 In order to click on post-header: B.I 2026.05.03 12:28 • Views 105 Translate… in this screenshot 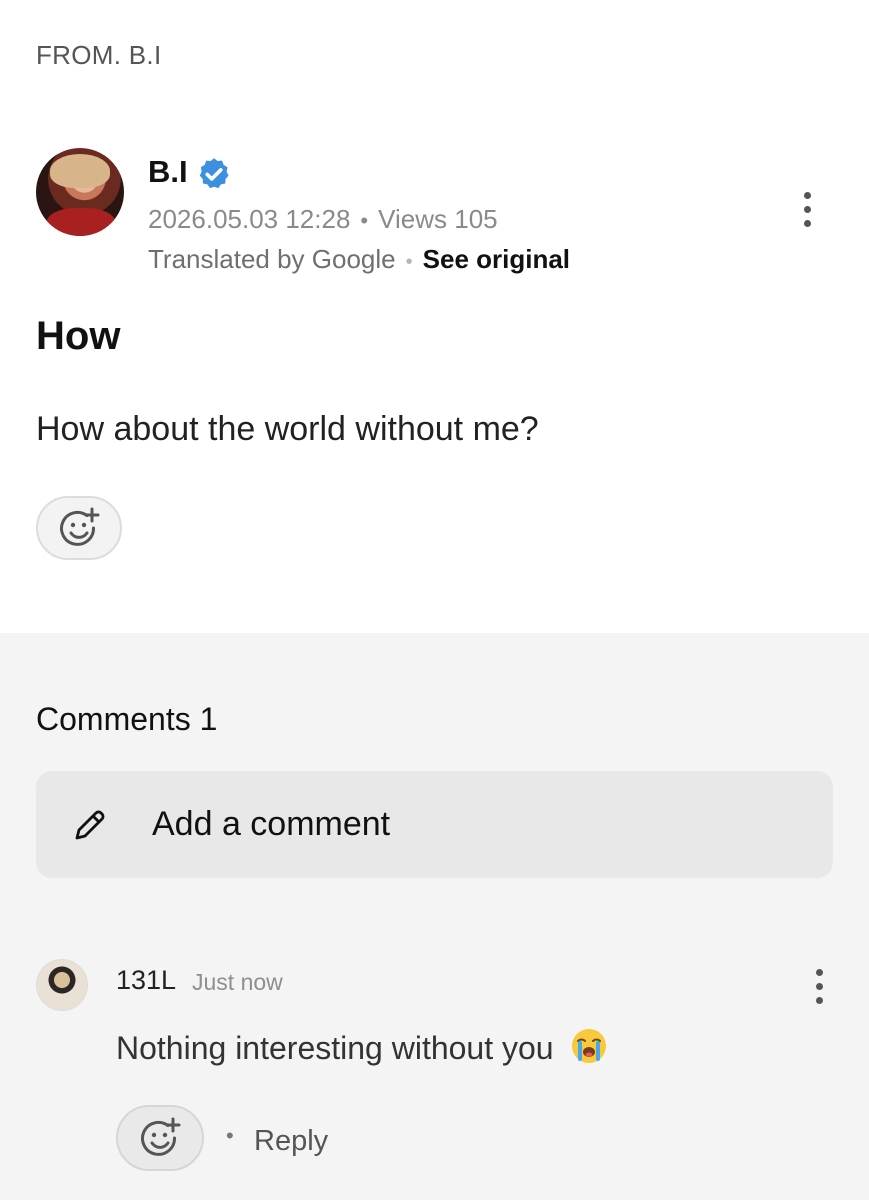, I will do `click(436, 213)`.